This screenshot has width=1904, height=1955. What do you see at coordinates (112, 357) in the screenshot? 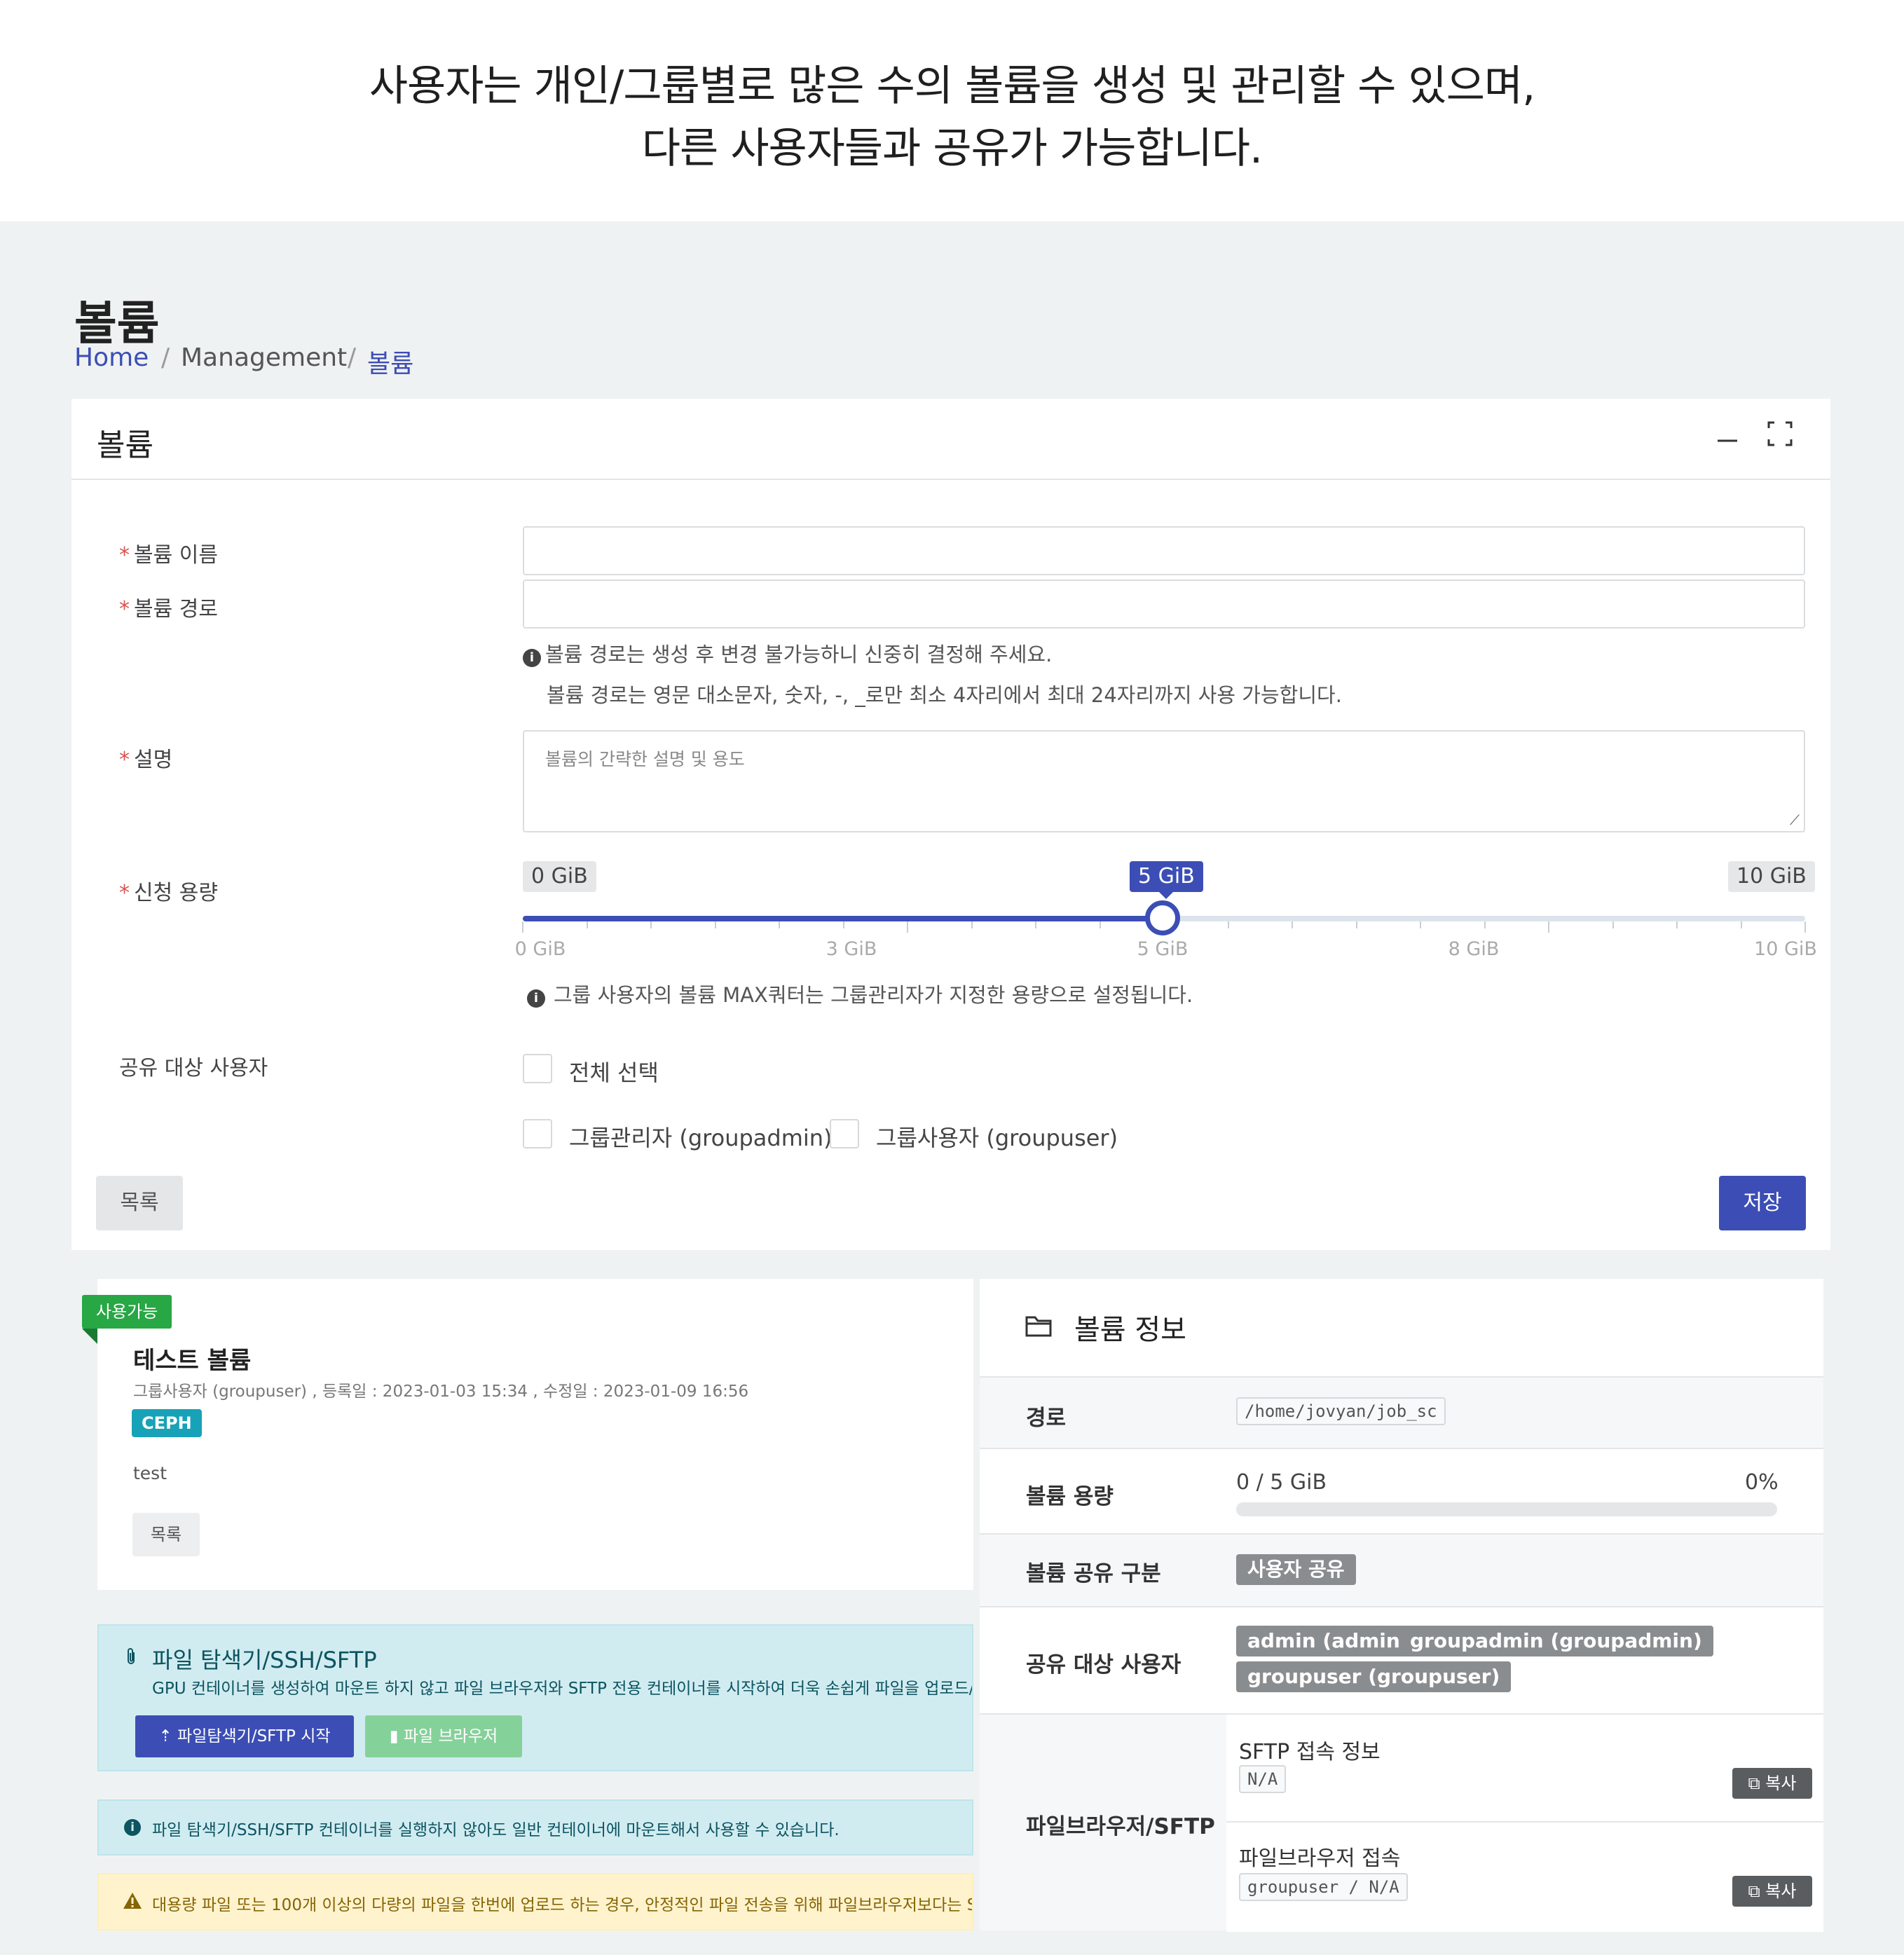
I see `breadcrumb-home: Home` at bounding box center [112, 357].